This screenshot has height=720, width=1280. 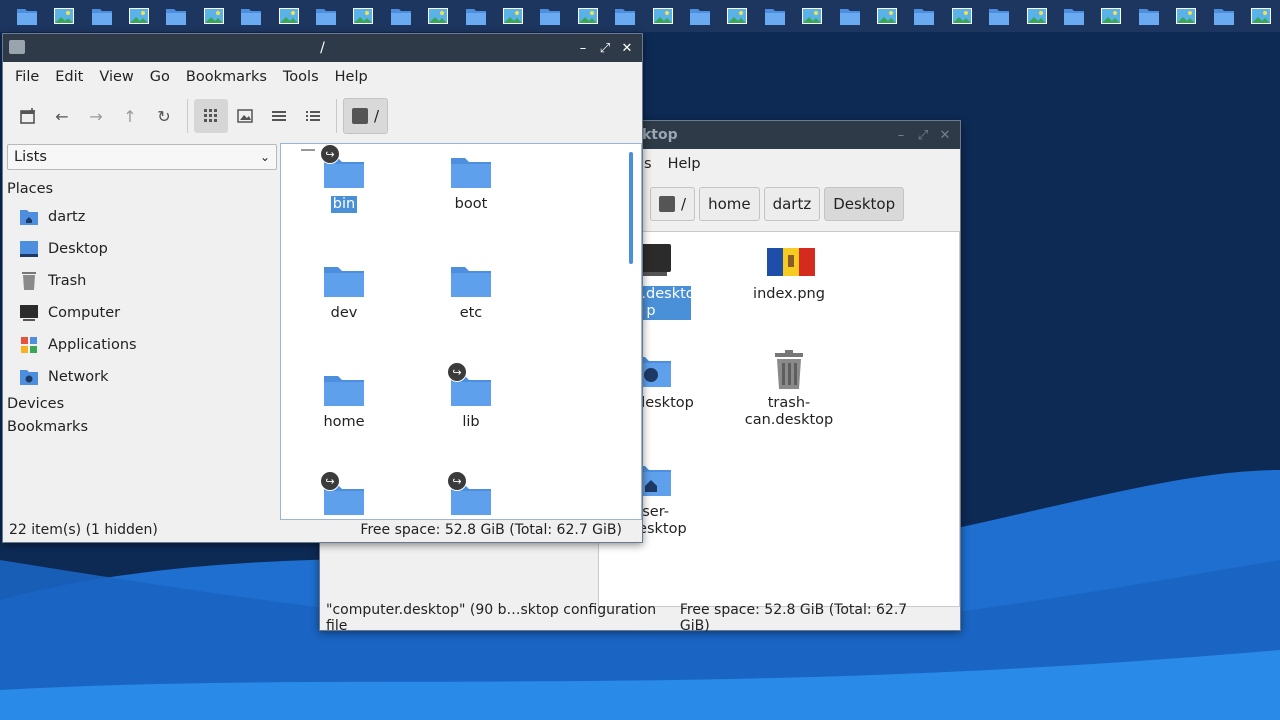 What do you see at coordinates (344, 290) in the screenshot?
I see `file-item: dev` at bounding box center [344, 290].